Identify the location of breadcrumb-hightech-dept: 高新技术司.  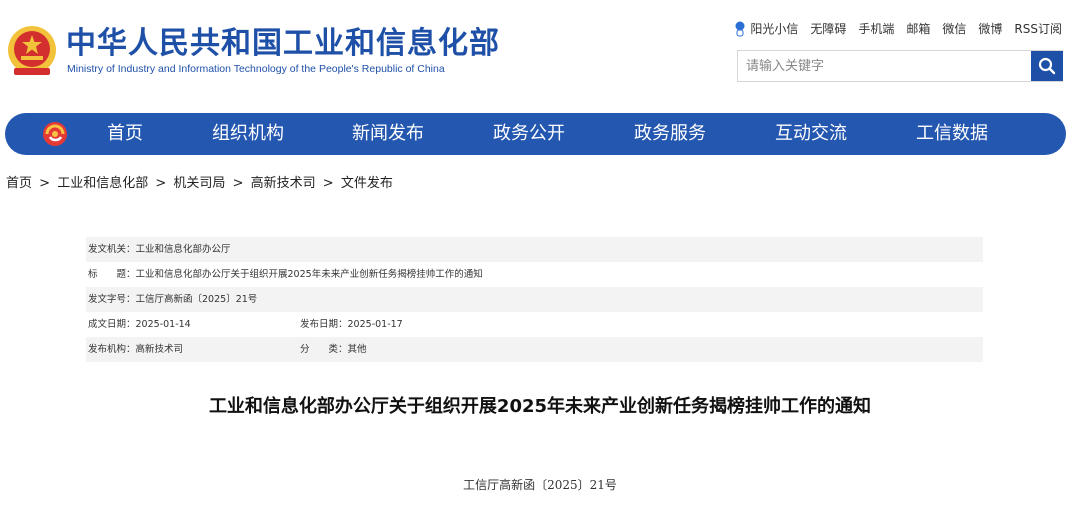
(283, 183).